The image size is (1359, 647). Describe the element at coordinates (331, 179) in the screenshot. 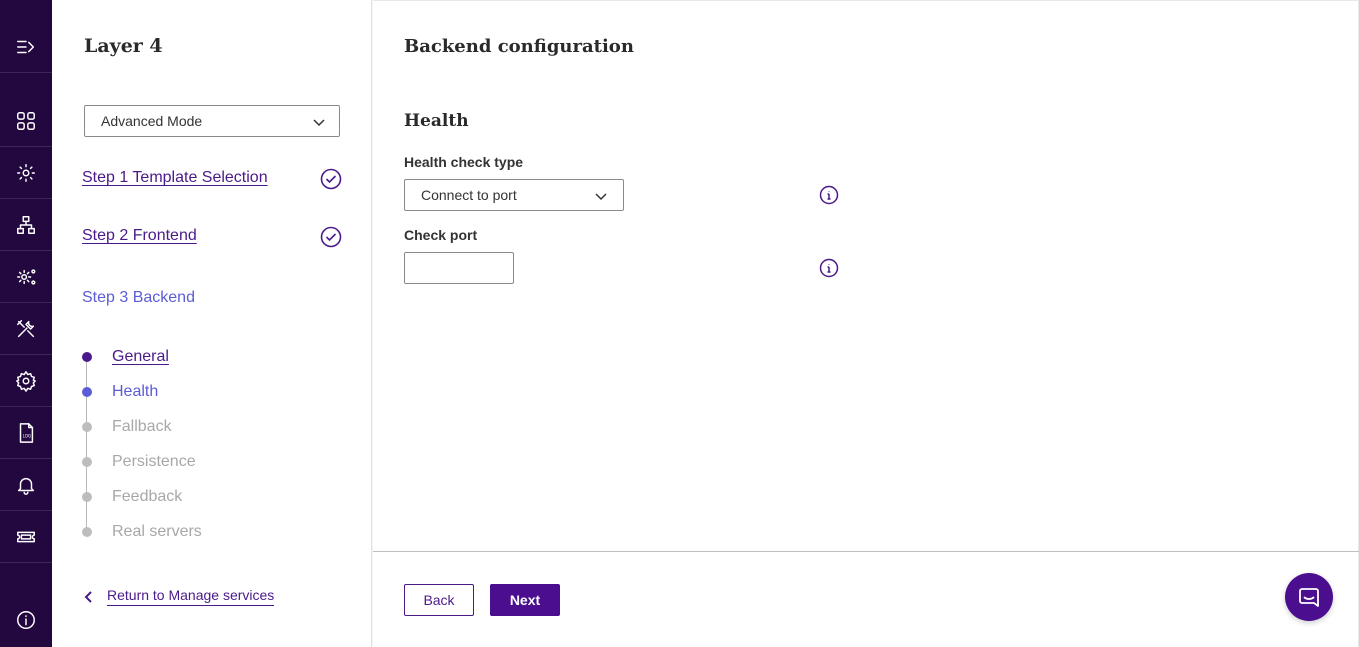

I see `step-1-complete-check-icon` at that location.